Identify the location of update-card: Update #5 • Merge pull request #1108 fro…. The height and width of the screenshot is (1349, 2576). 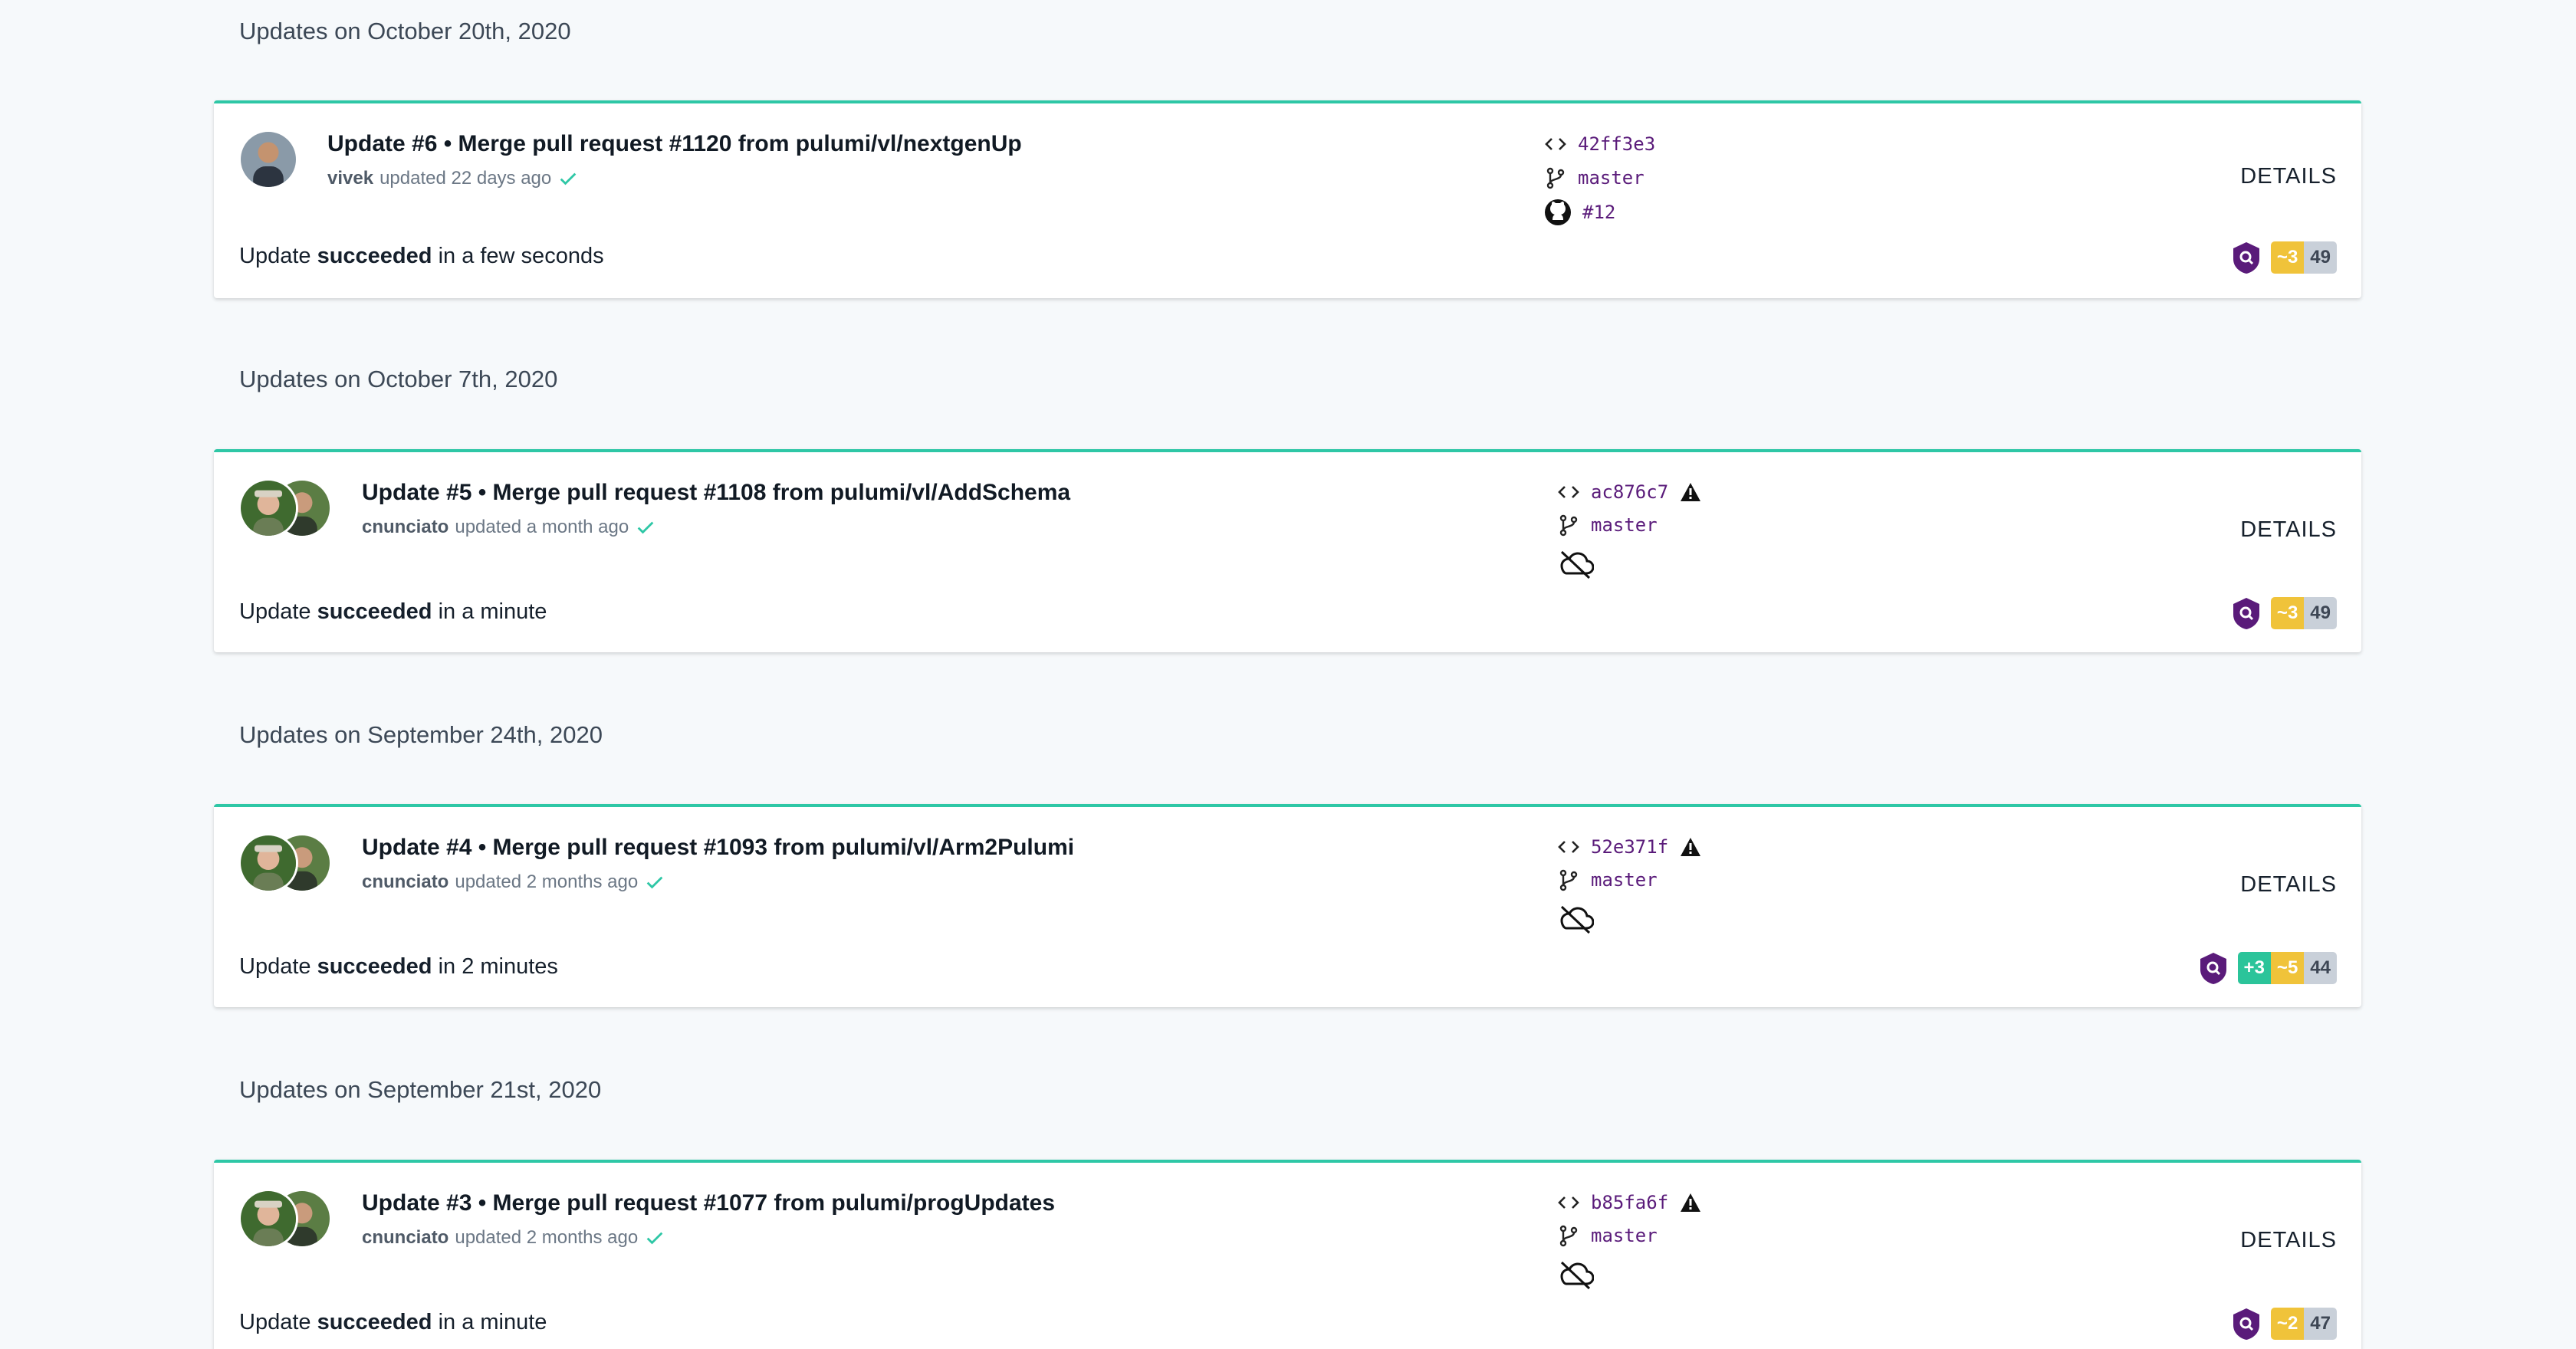
(1287, 550).